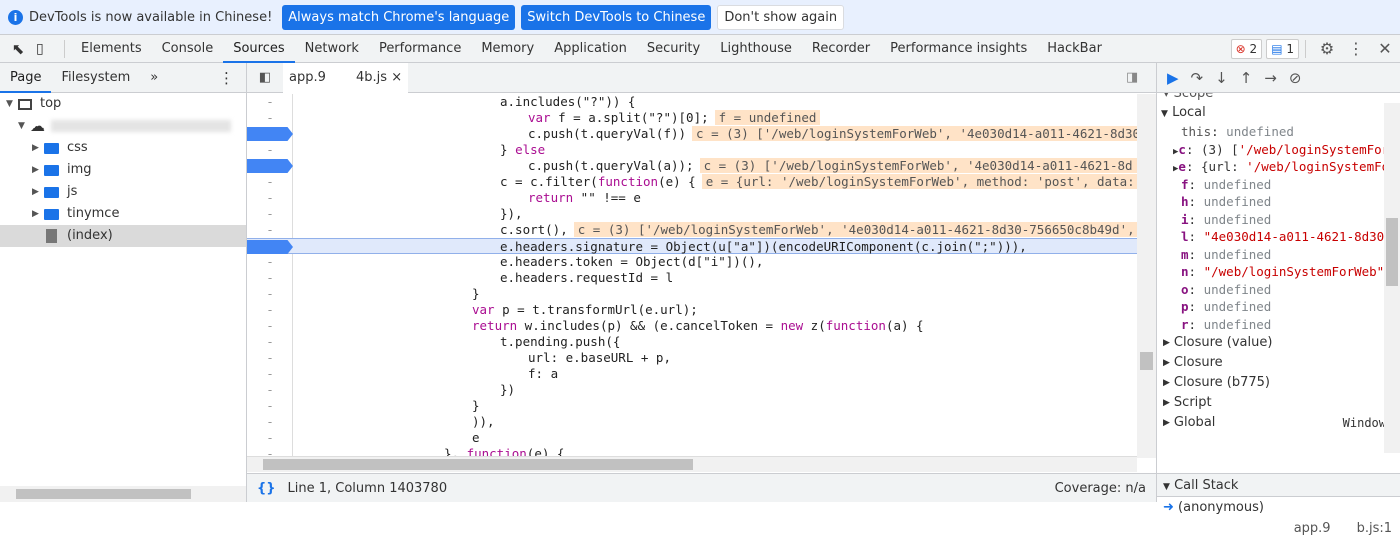 Image resolution: width=1400 pixels, height=539 pixels. I want to click on tab-lighthouse: Lighthouse, so click(756, 49).